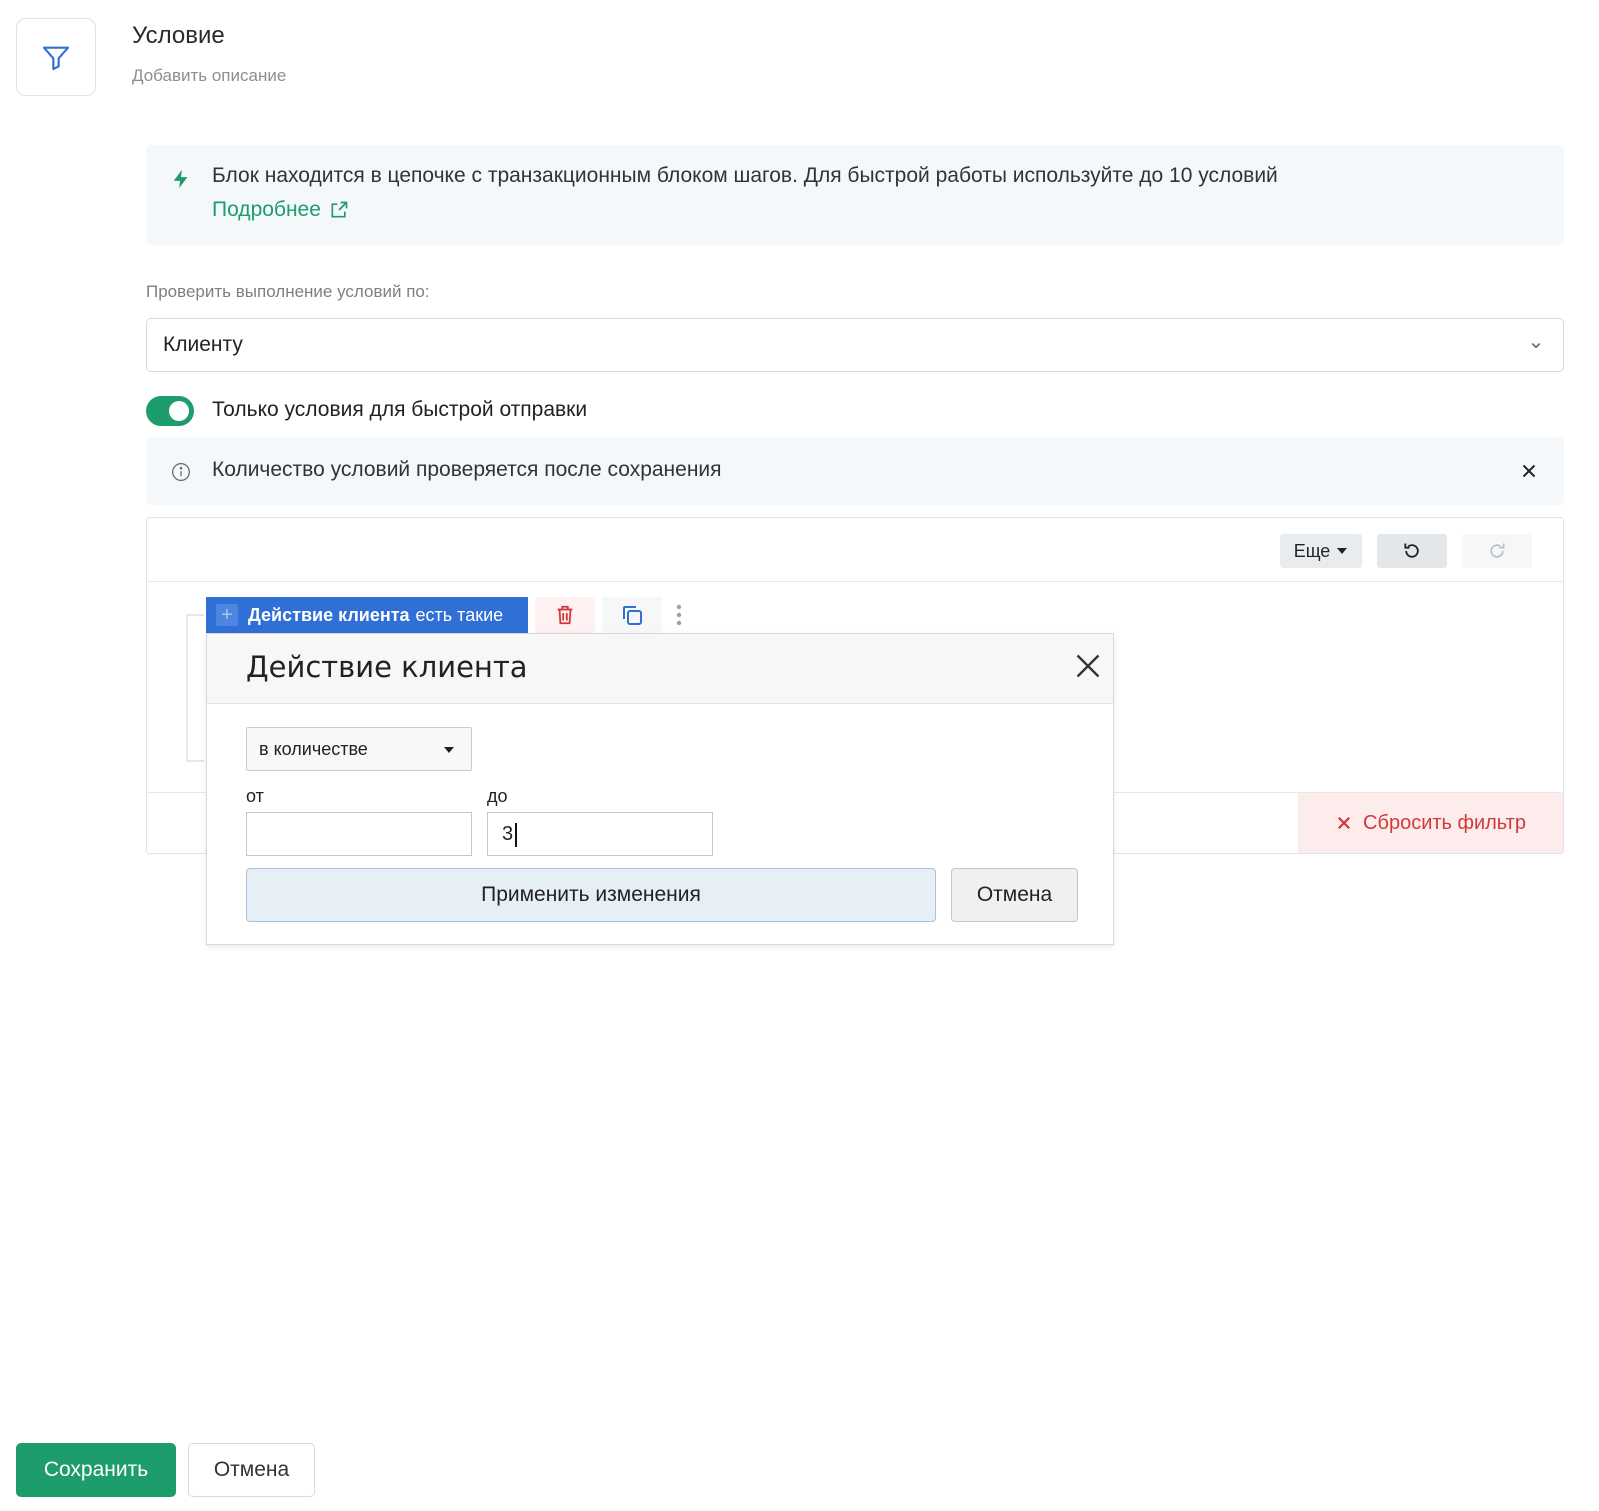  I want to click on lightning-icon, so click(180, 179).